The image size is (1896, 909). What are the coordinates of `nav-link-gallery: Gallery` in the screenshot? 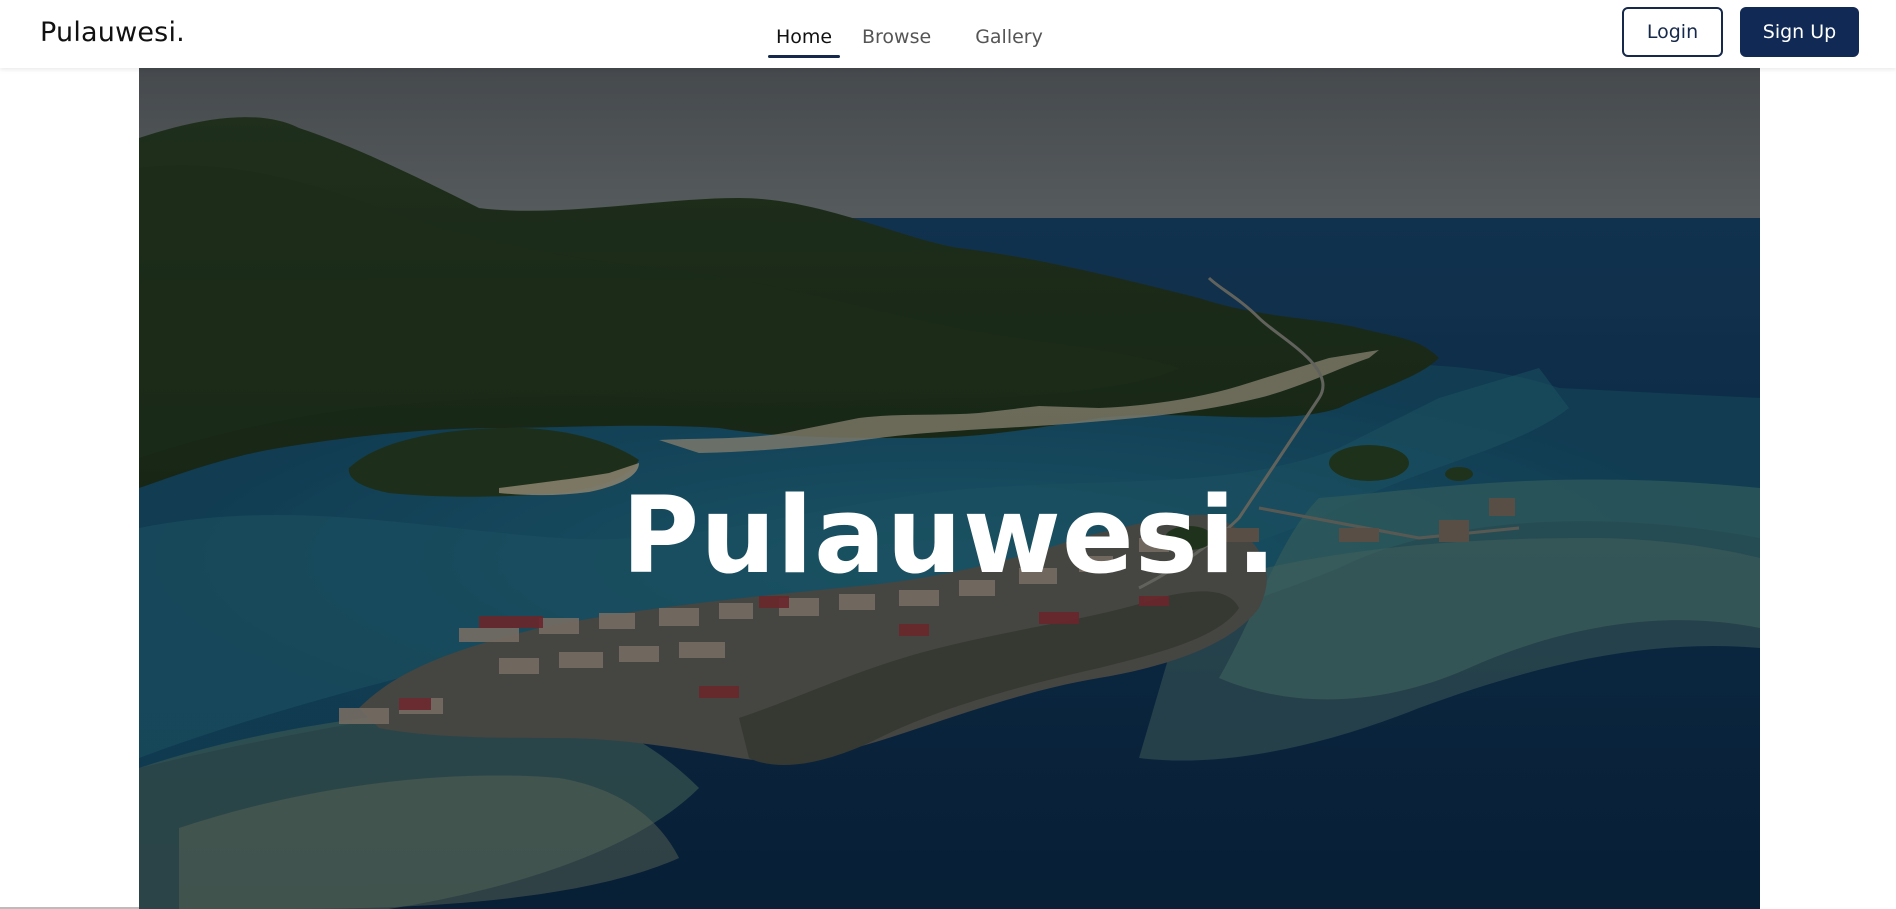 It's located at (1009, 40).